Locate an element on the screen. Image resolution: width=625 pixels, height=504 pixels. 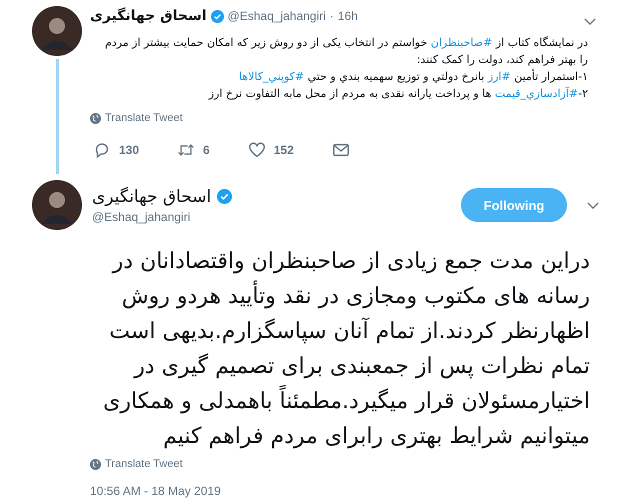
tweet-time: 16h is located at coordinates (348, 16).